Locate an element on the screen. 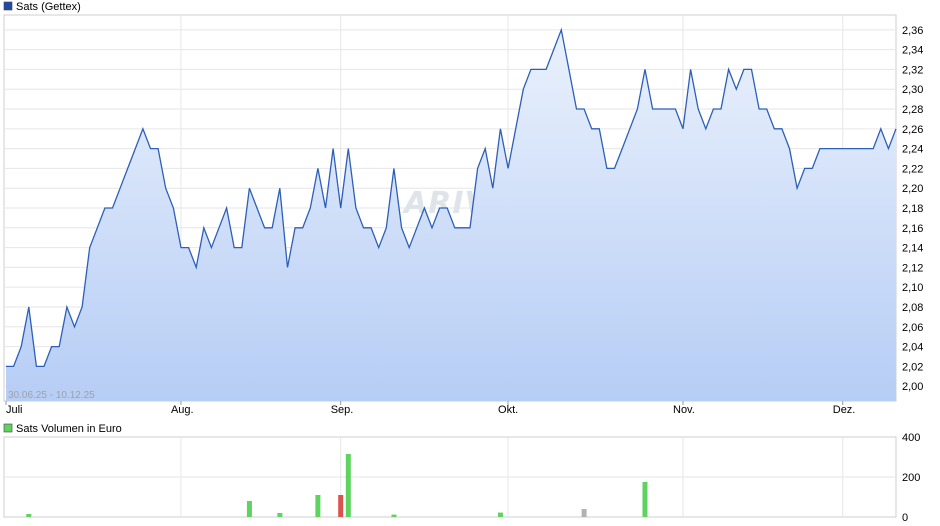 The width and height of the screenshot is (940, 526). x-axis: Juli Aug. Sep. Okt. Nov. Dez. is located at coordinates (430, 408).